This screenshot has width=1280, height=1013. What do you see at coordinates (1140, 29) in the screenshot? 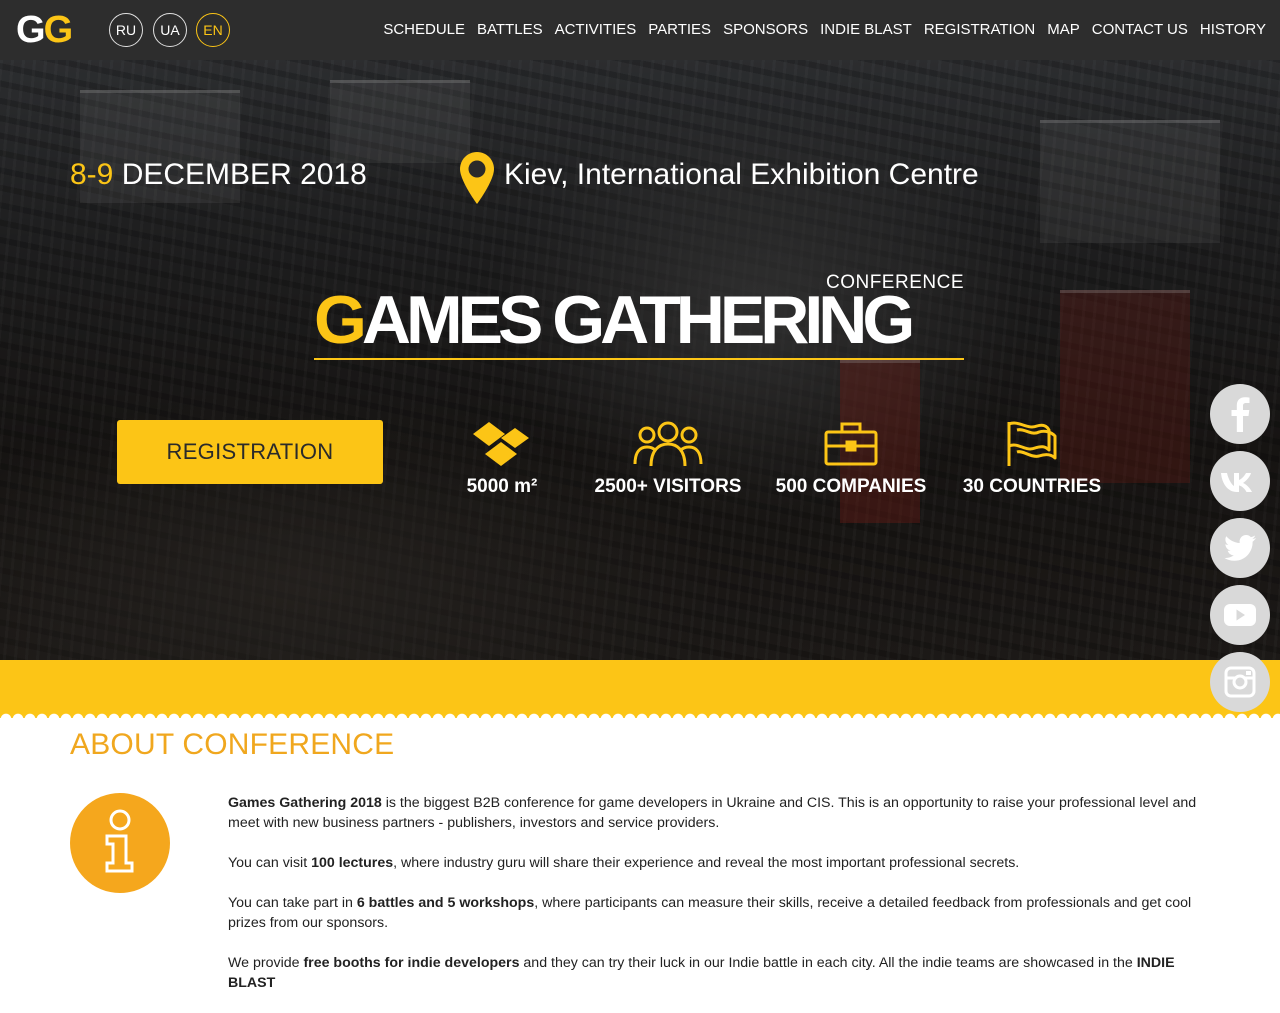
I see `nav-contact-us: CONTACT US` at bounding box center [1140, 29].